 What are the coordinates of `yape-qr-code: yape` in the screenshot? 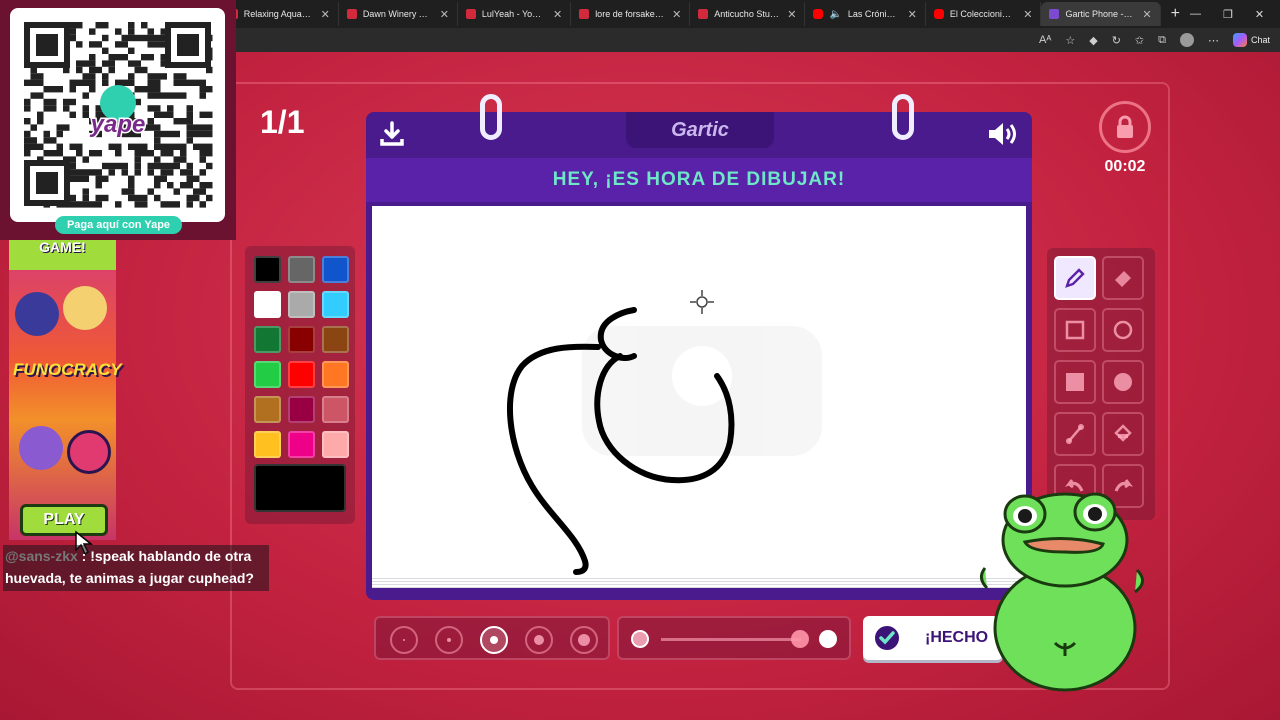 It's located at (117, 115).